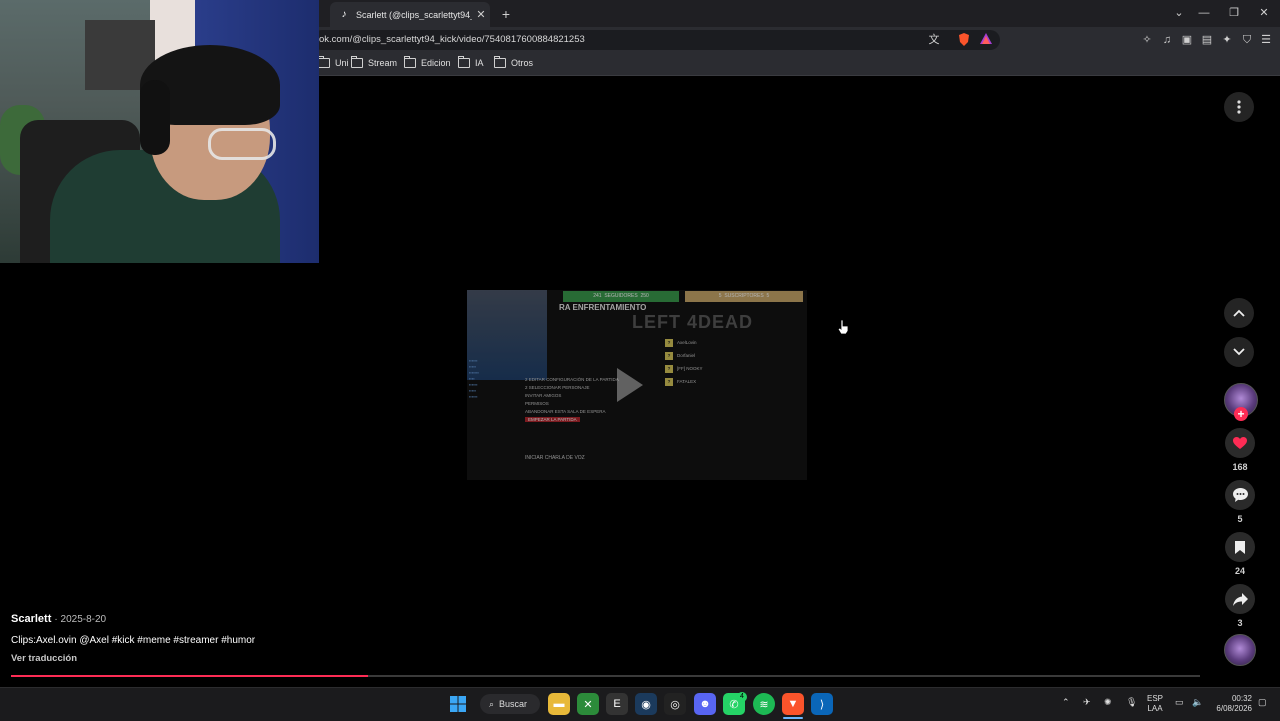 This screenshot has width=1280, height=721. Describe the element at coordinates (333, 63) in the screenshot. I see `bookmark-uni: Uni` at that location.